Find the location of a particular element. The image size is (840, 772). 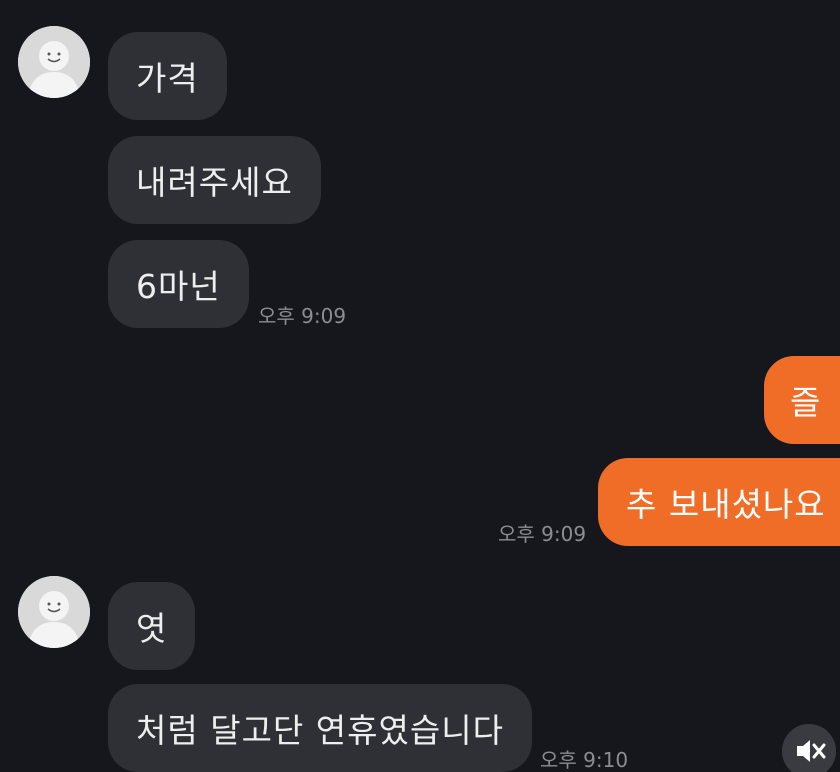

outgoing-message: 추 보내셨나요 is located at coordinates (719, 502).